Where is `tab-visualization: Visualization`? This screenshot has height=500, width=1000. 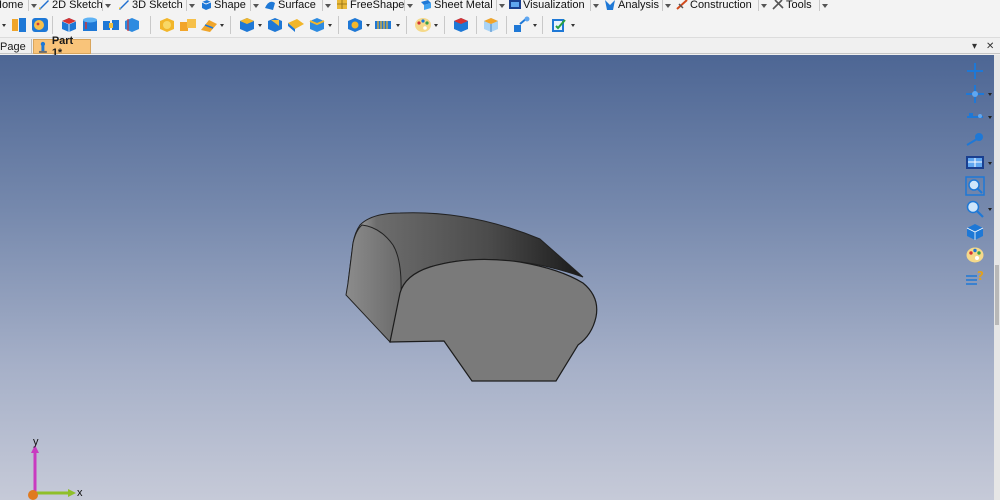 tab-visualization: Visualization is located at coordinates (547, 6).